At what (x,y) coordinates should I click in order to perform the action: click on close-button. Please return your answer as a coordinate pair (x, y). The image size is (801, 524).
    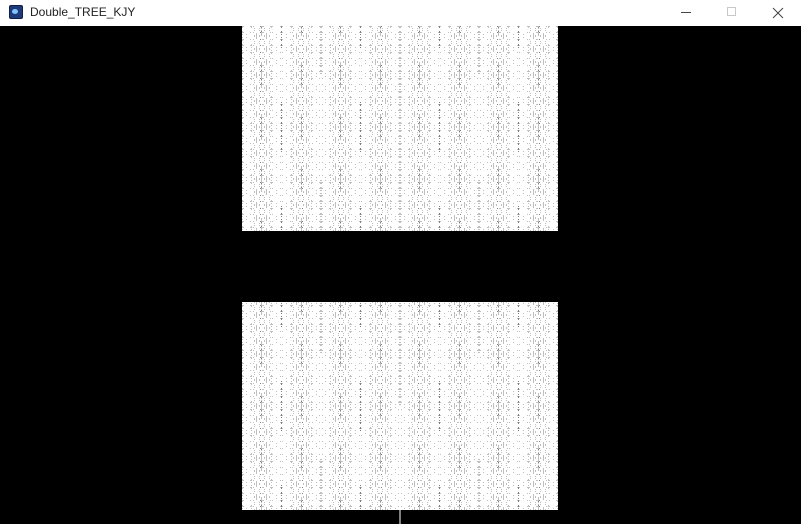
    Looking at the image, I should click on (778, 13).